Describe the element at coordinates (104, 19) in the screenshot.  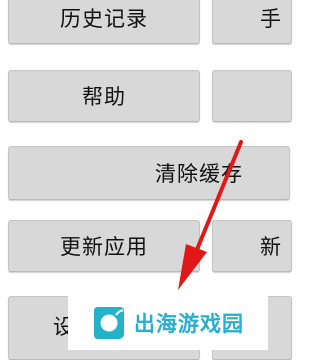
I see `history-button-label: 历史记录` at that location.